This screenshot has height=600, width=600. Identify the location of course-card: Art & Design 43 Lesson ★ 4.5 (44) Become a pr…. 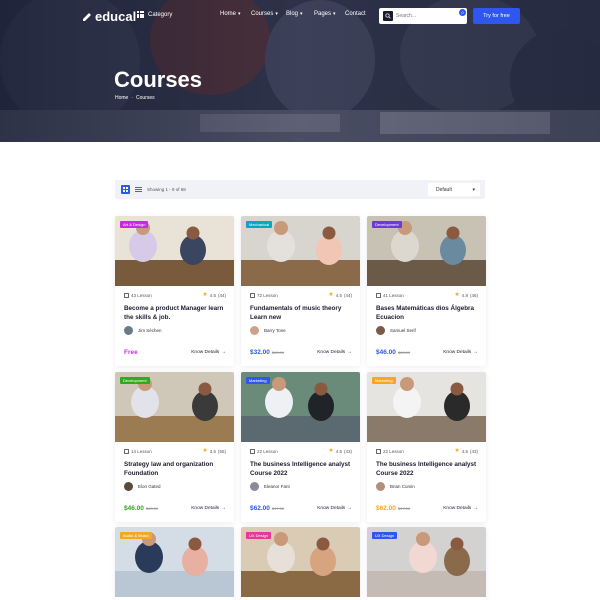
(174, 291).